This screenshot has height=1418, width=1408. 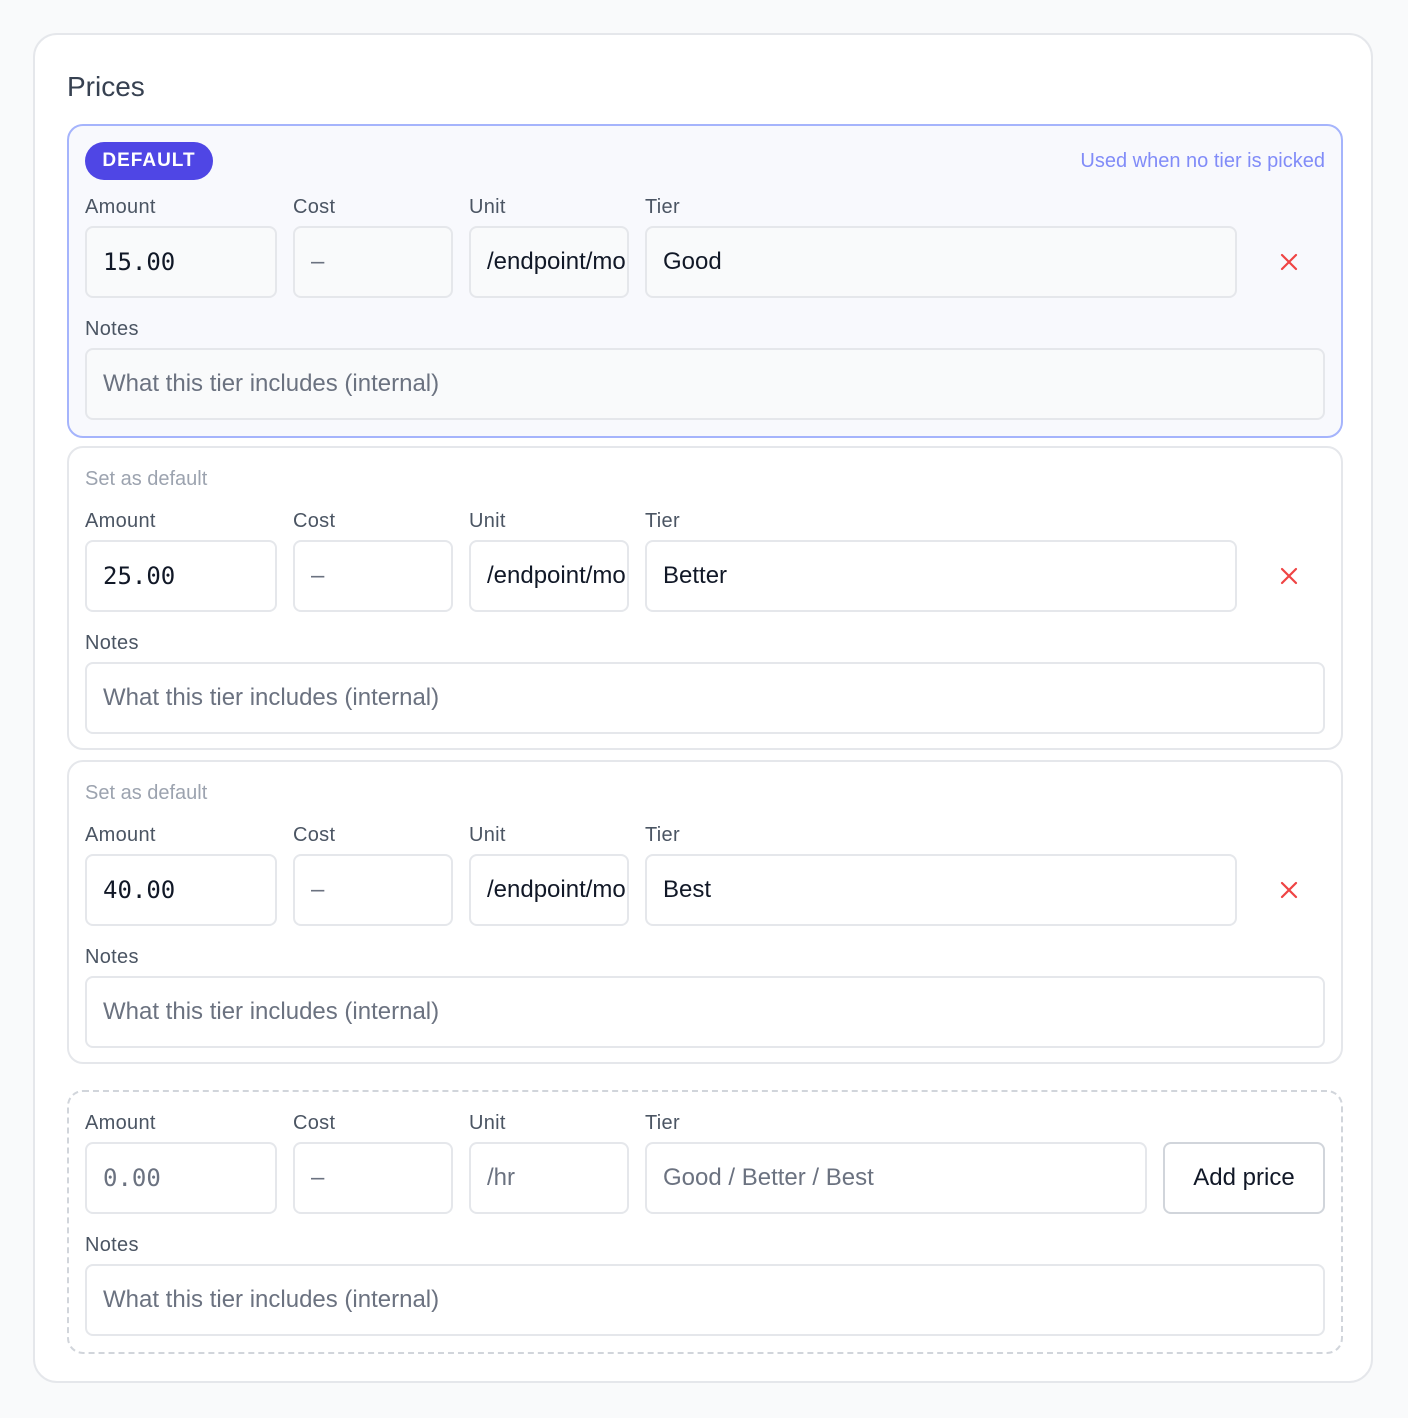 What do you see at coordinates (1244, 1178) in the screenshot?
I see `add-price-button: Add price` at bounding box center [1244, 1178].